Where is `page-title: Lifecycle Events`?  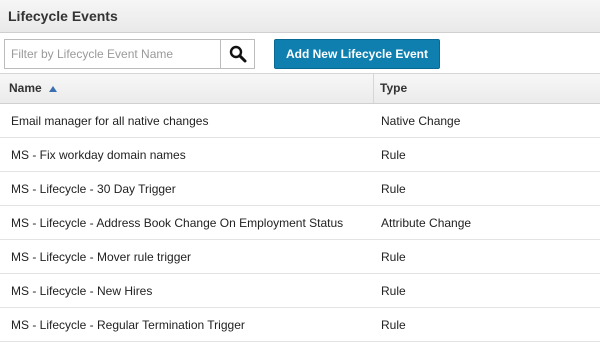 page-title: Lifecycle Events is located at coordinates (63, 16).